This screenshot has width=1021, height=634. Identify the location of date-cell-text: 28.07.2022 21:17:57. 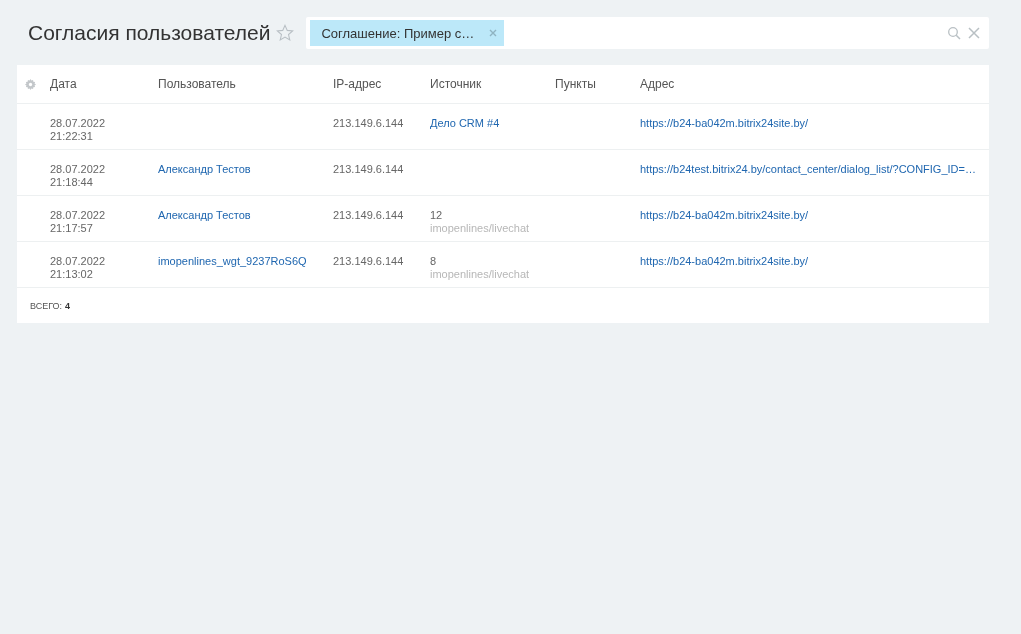
(78, 222).